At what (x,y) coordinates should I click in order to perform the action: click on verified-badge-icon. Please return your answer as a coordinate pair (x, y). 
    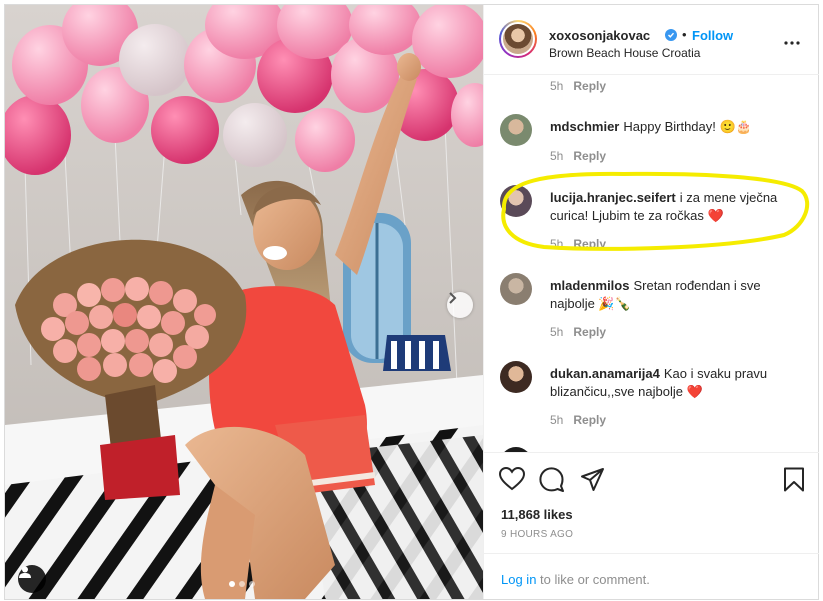
    Looking at the image, I should click on (671, 35).